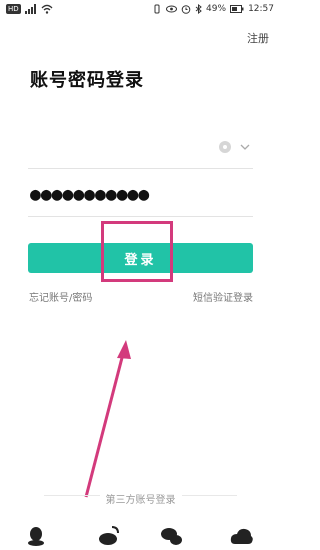 The image size is (320, 550). I want to click on third-party-label-text: 第三方账号登录, so click(140, 500).